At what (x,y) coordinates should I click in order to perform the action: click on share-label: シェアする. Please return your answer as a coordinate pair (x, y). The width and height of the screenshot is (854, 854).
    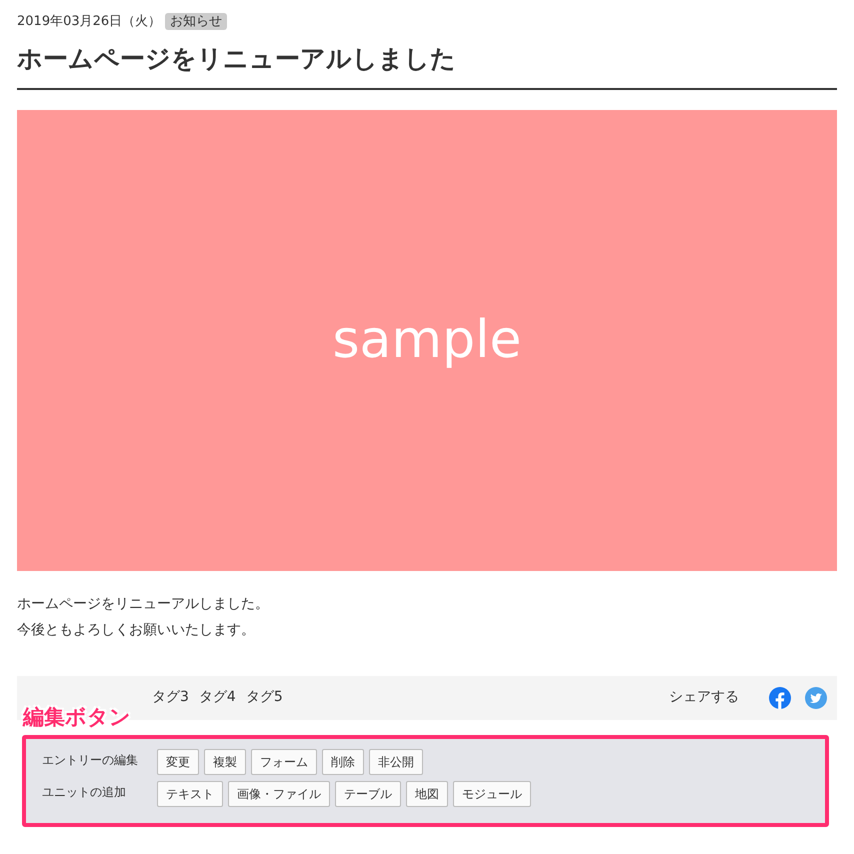
    Looking at the image, I should click on (704, 697).